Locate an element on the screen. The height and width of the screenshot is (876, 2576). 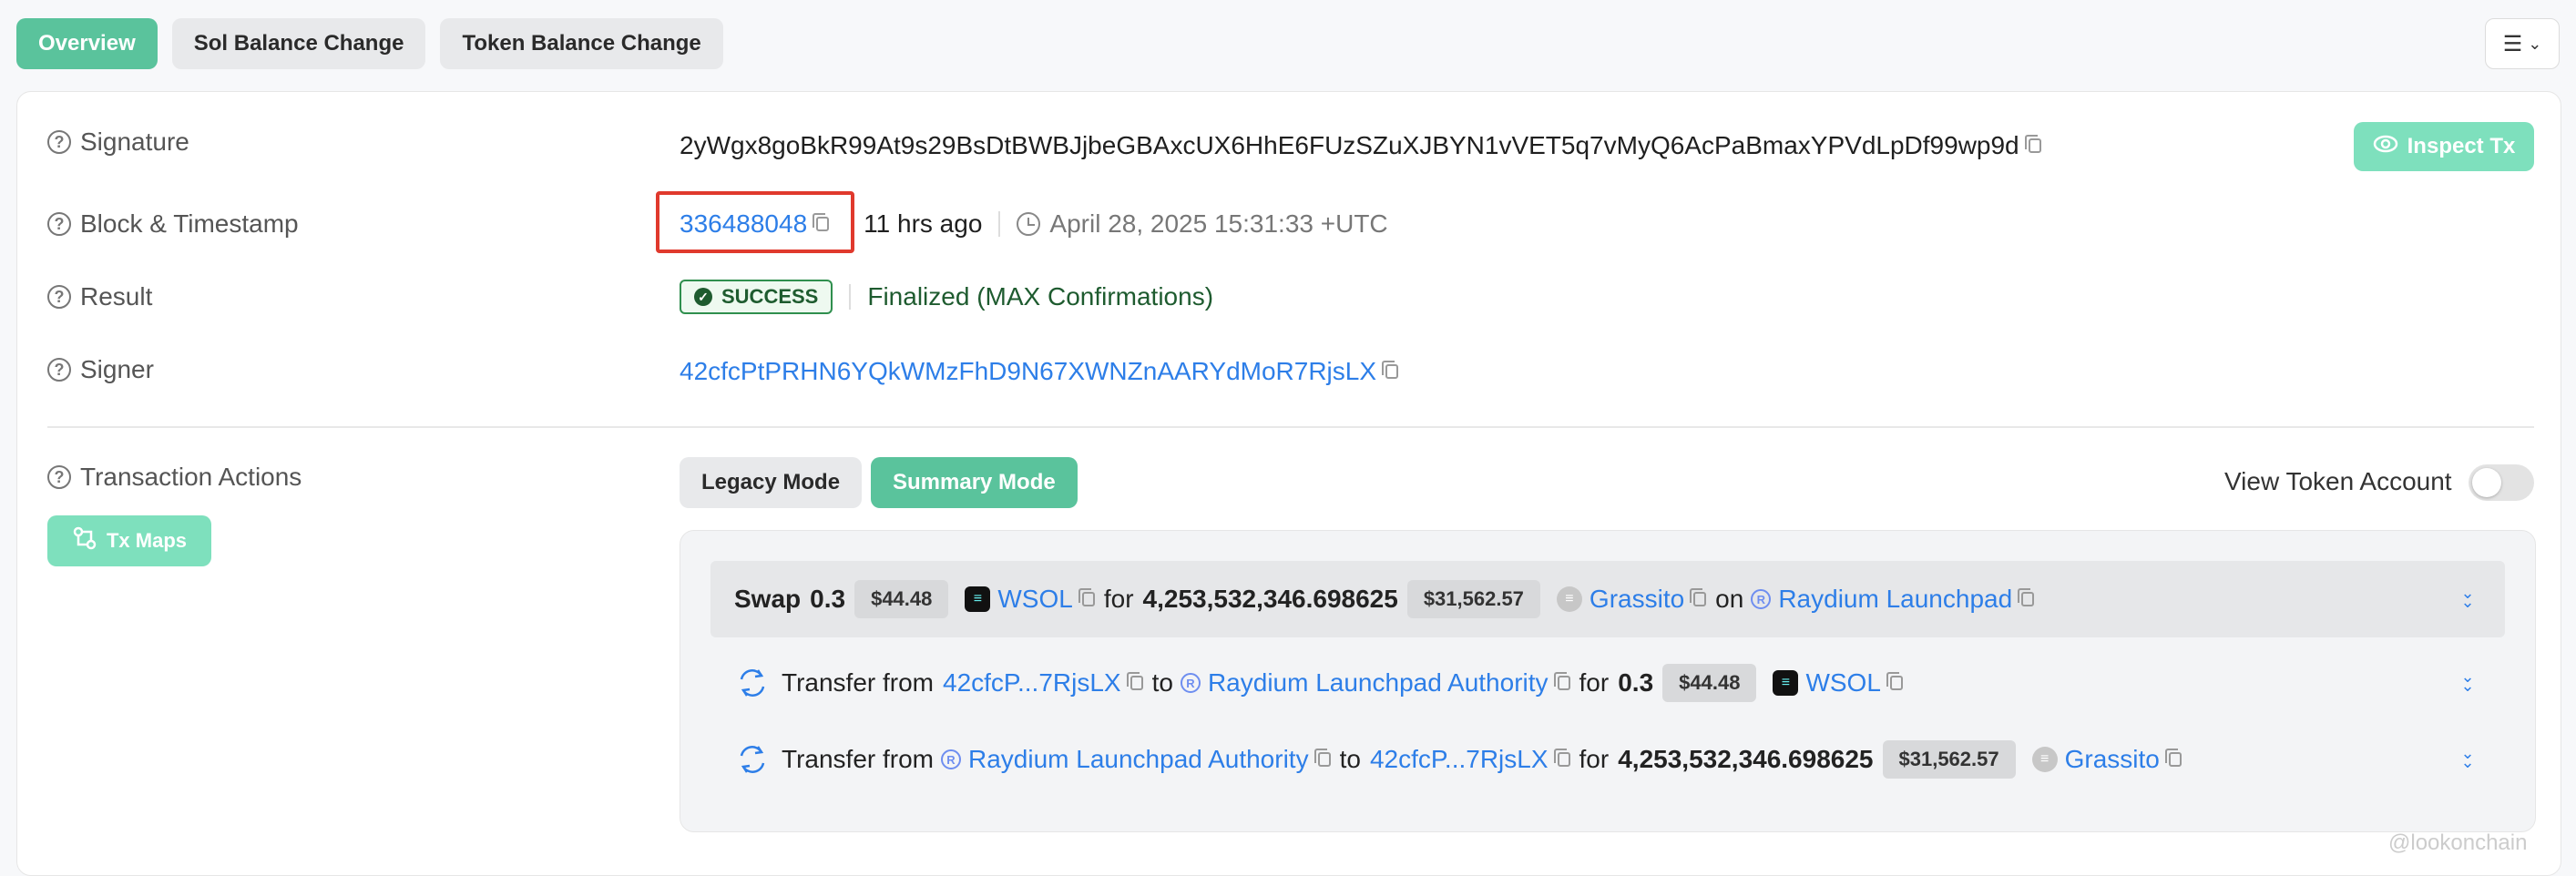
check-icon: ✓ is located at coordinates (703, 297).